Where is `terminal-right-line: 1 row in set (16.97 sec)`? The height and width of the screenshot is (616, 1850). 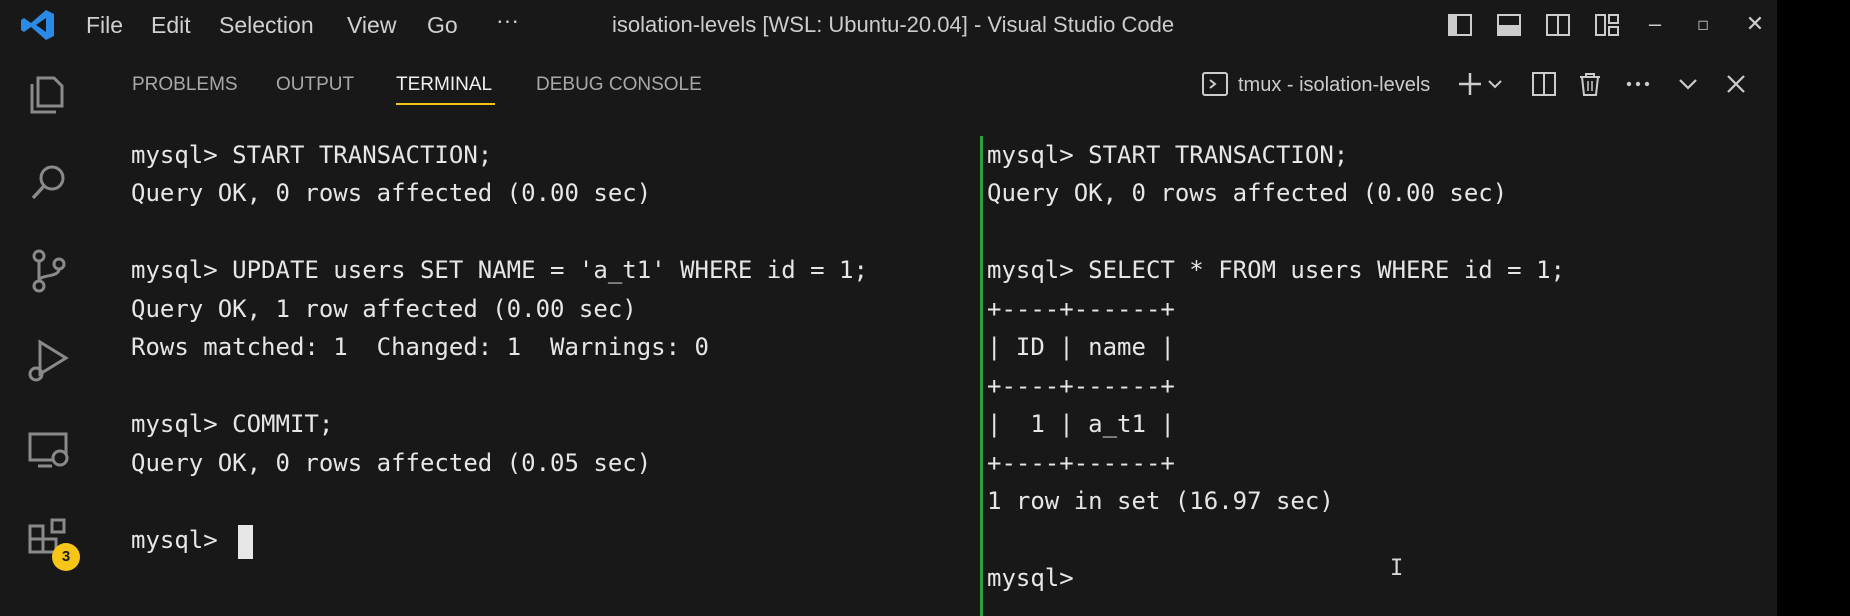 terminal-right-line: 1 row in set (16.97 sec) is located at coordinates (1160, 501).